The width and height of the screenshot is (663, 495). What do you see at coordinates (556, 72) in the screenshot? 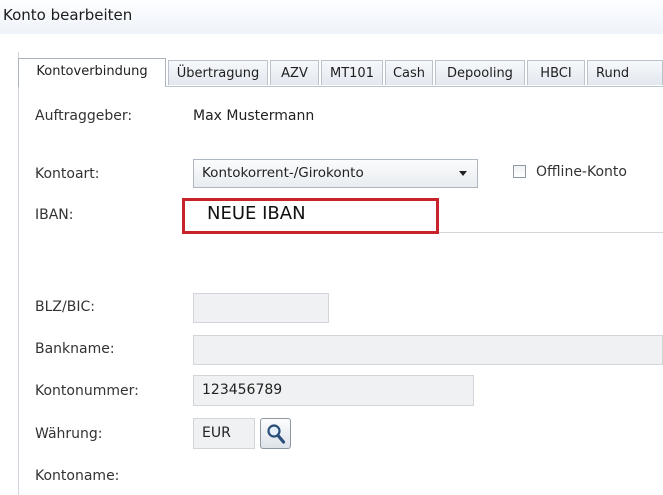
I see `tab-hbci: HBCI` at bounding box center [556, 72].